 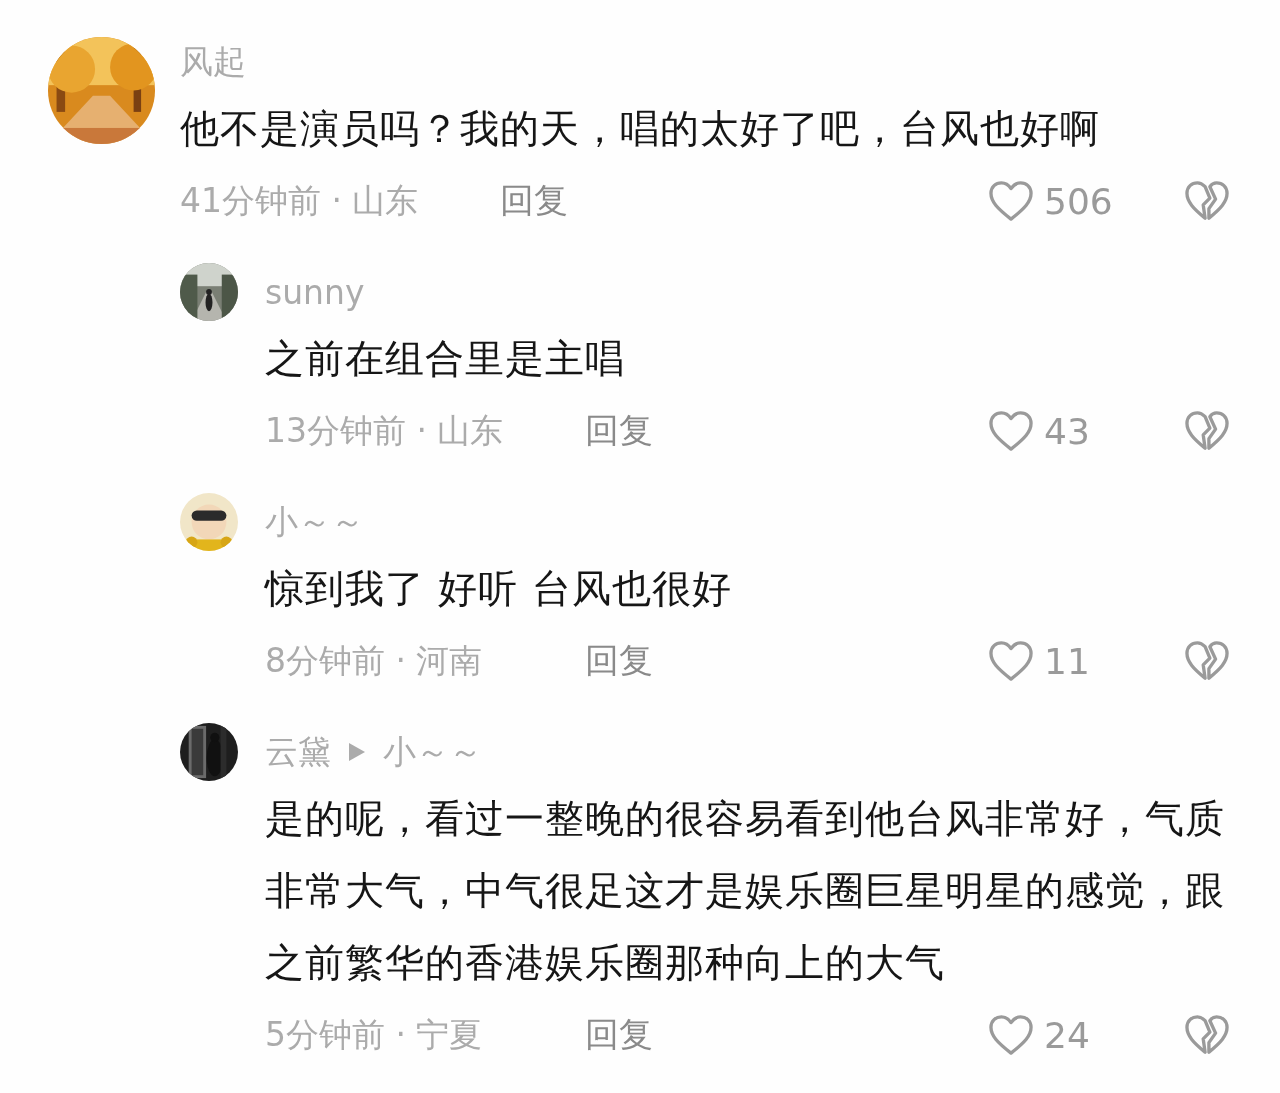 I want to click on timestamp: 8分钟前 · 河南, so click(x=374, y=660).